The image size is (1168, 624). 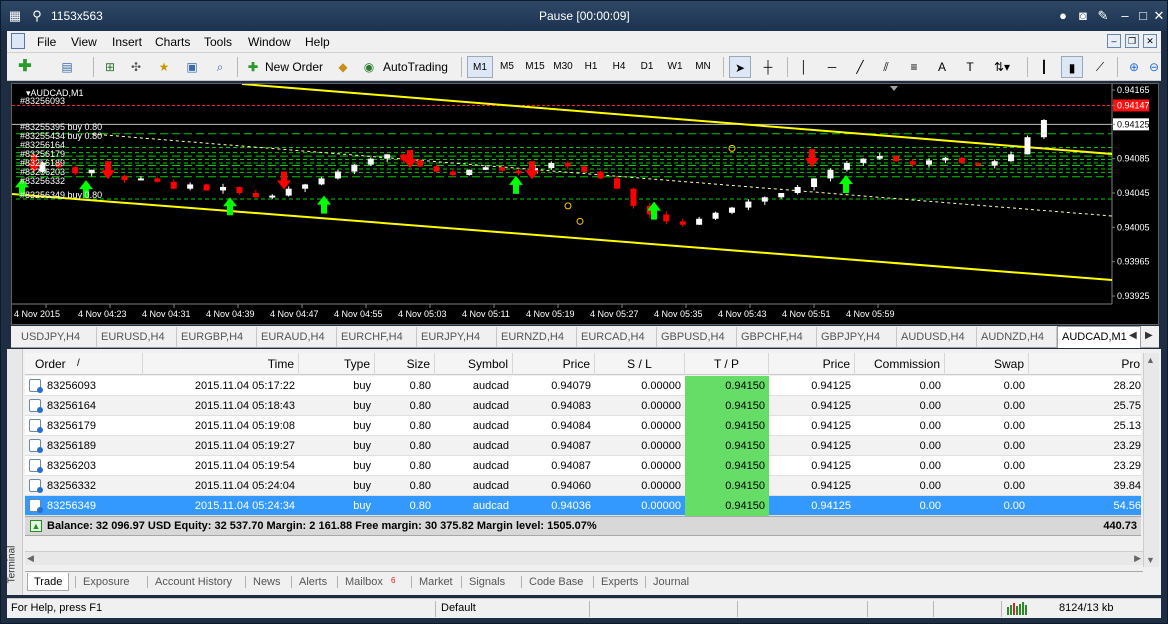 I want to click on autotrading-button: AutoTrading, so click(x=418, y=67).